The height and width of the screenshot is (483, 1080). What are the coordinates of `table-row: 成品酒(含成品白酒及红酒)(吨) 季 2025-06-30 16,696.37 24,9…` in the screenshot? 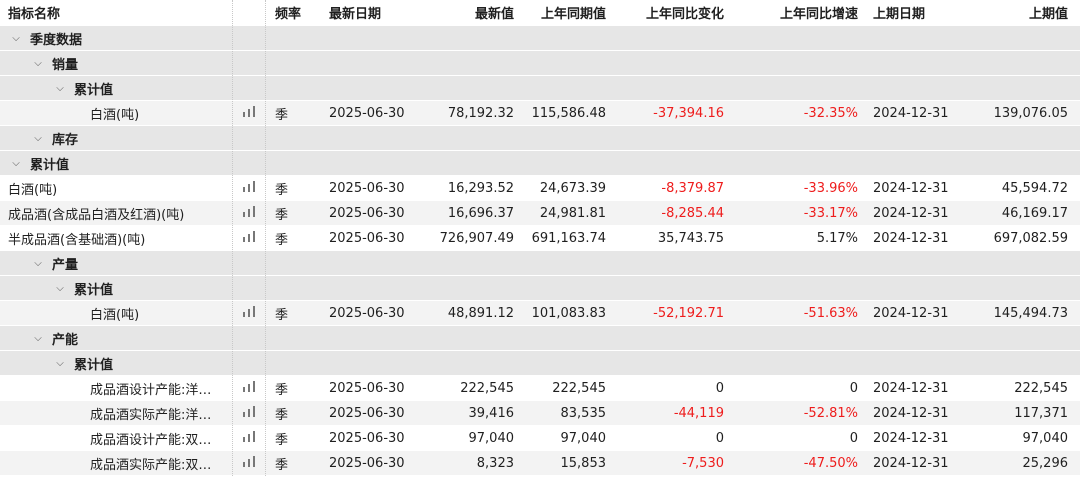 It's located at (540, 213).